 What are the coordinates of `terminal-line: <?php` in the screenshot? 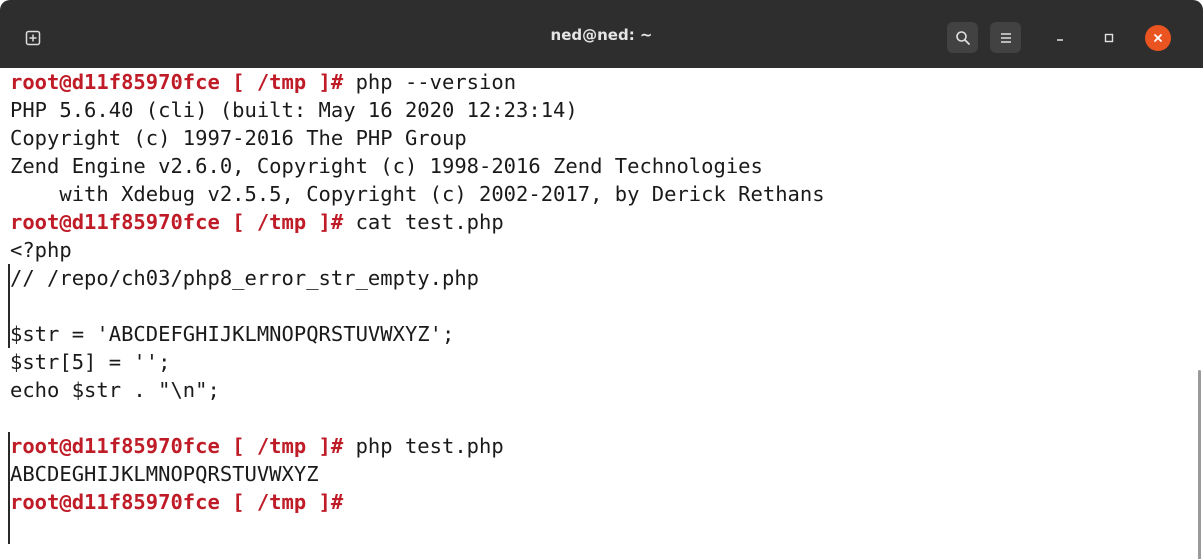 It's located at (41, 250).